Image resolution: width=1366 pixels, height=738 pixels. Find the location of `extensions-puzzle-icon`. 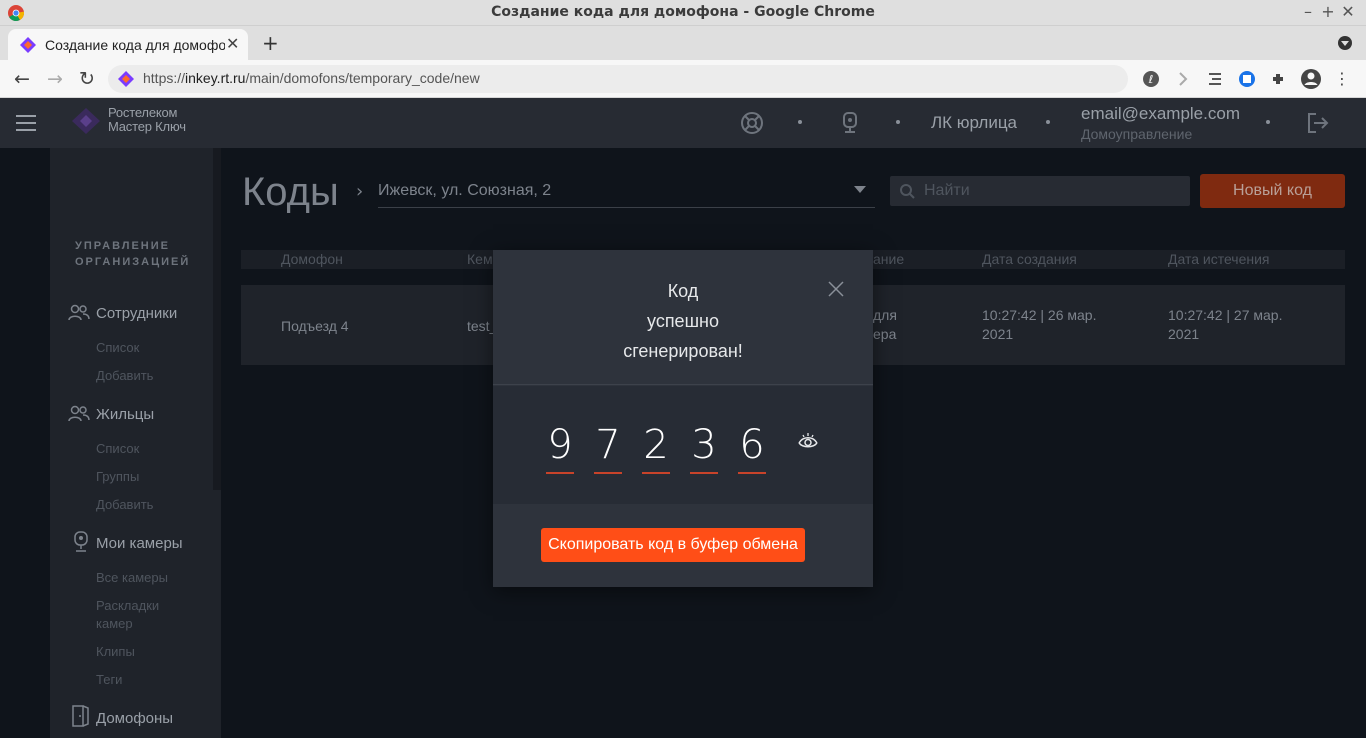

extensions-puzzle-icon is located at coordinates (1279, 79).